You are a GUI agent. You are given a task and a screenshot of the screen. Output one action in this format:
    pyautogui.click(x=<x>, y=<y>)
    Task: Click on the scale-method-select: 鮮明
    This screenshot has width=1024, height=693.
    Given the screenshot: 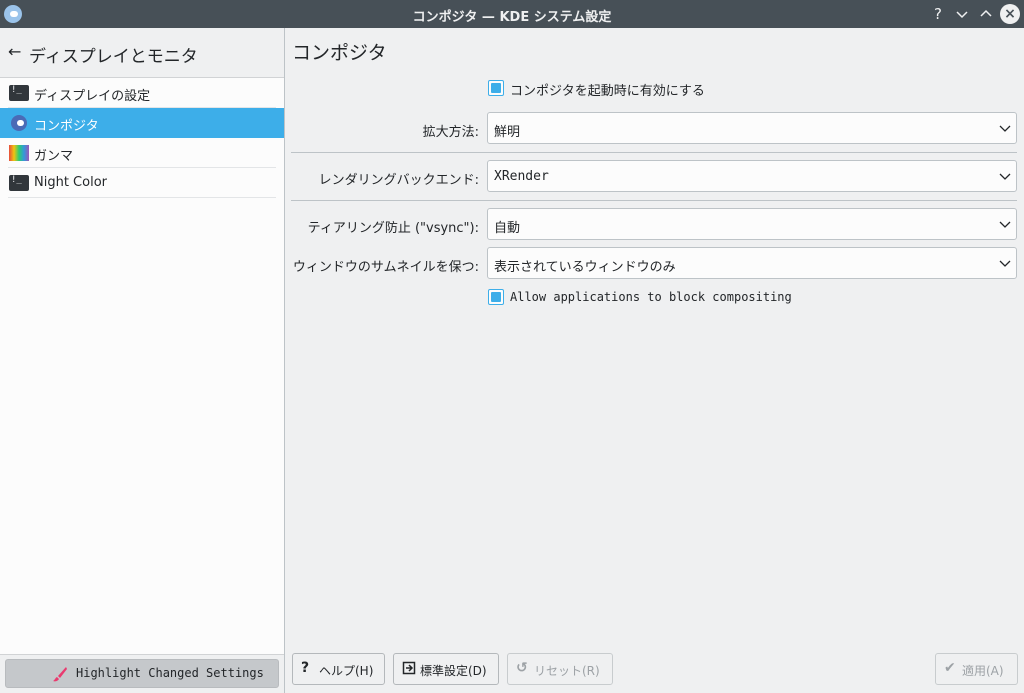 What is the action you would take?
    pyautogui.click(x=752, y=128)
    